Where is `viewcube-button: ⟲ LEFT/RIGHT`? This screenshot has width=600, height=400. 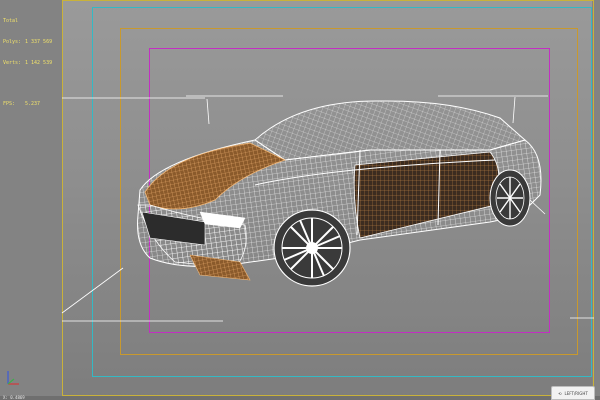
viewcube-button: ⟲ LEFT/RIGHT is located at coordinates (573, 393).